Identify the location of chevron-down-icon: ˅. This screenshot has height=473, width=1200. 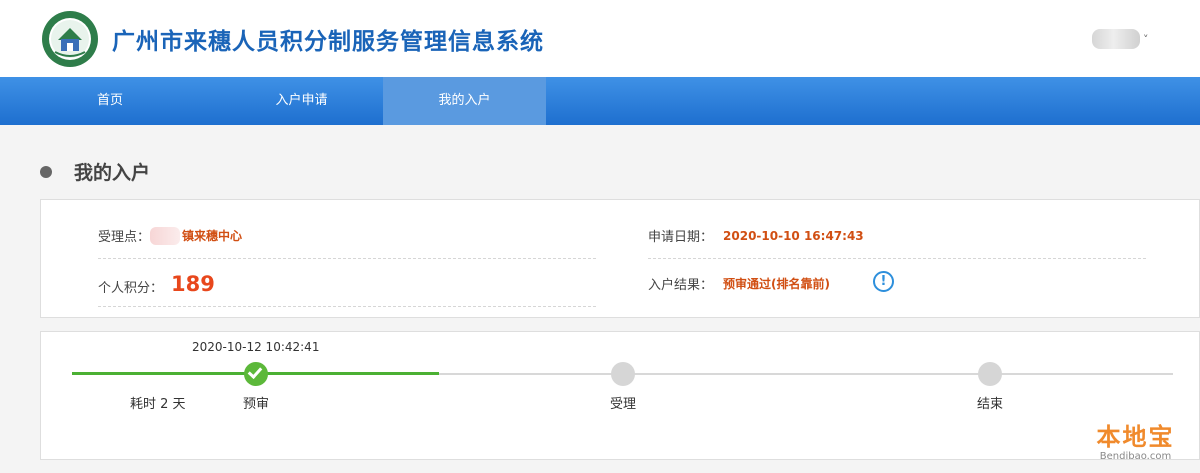
(1146, 39).